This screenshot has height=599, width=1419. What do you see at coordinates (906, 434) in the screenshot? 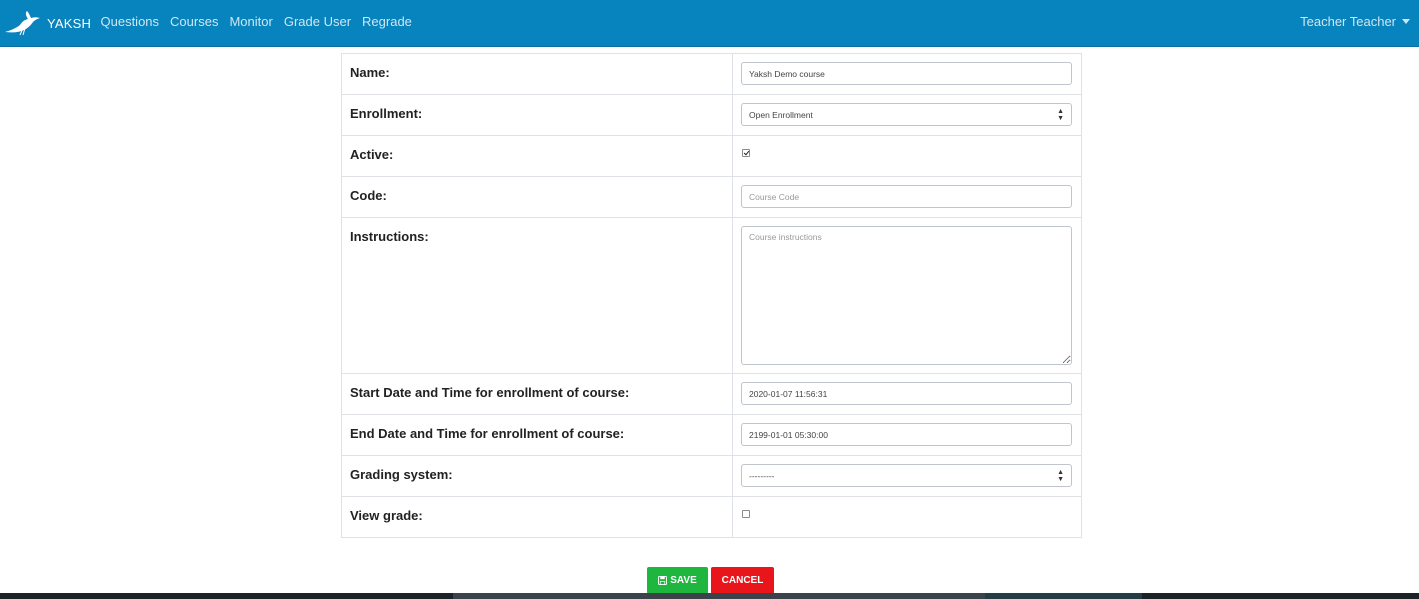
I see `end-date-input` at bounding box center [906, 434].